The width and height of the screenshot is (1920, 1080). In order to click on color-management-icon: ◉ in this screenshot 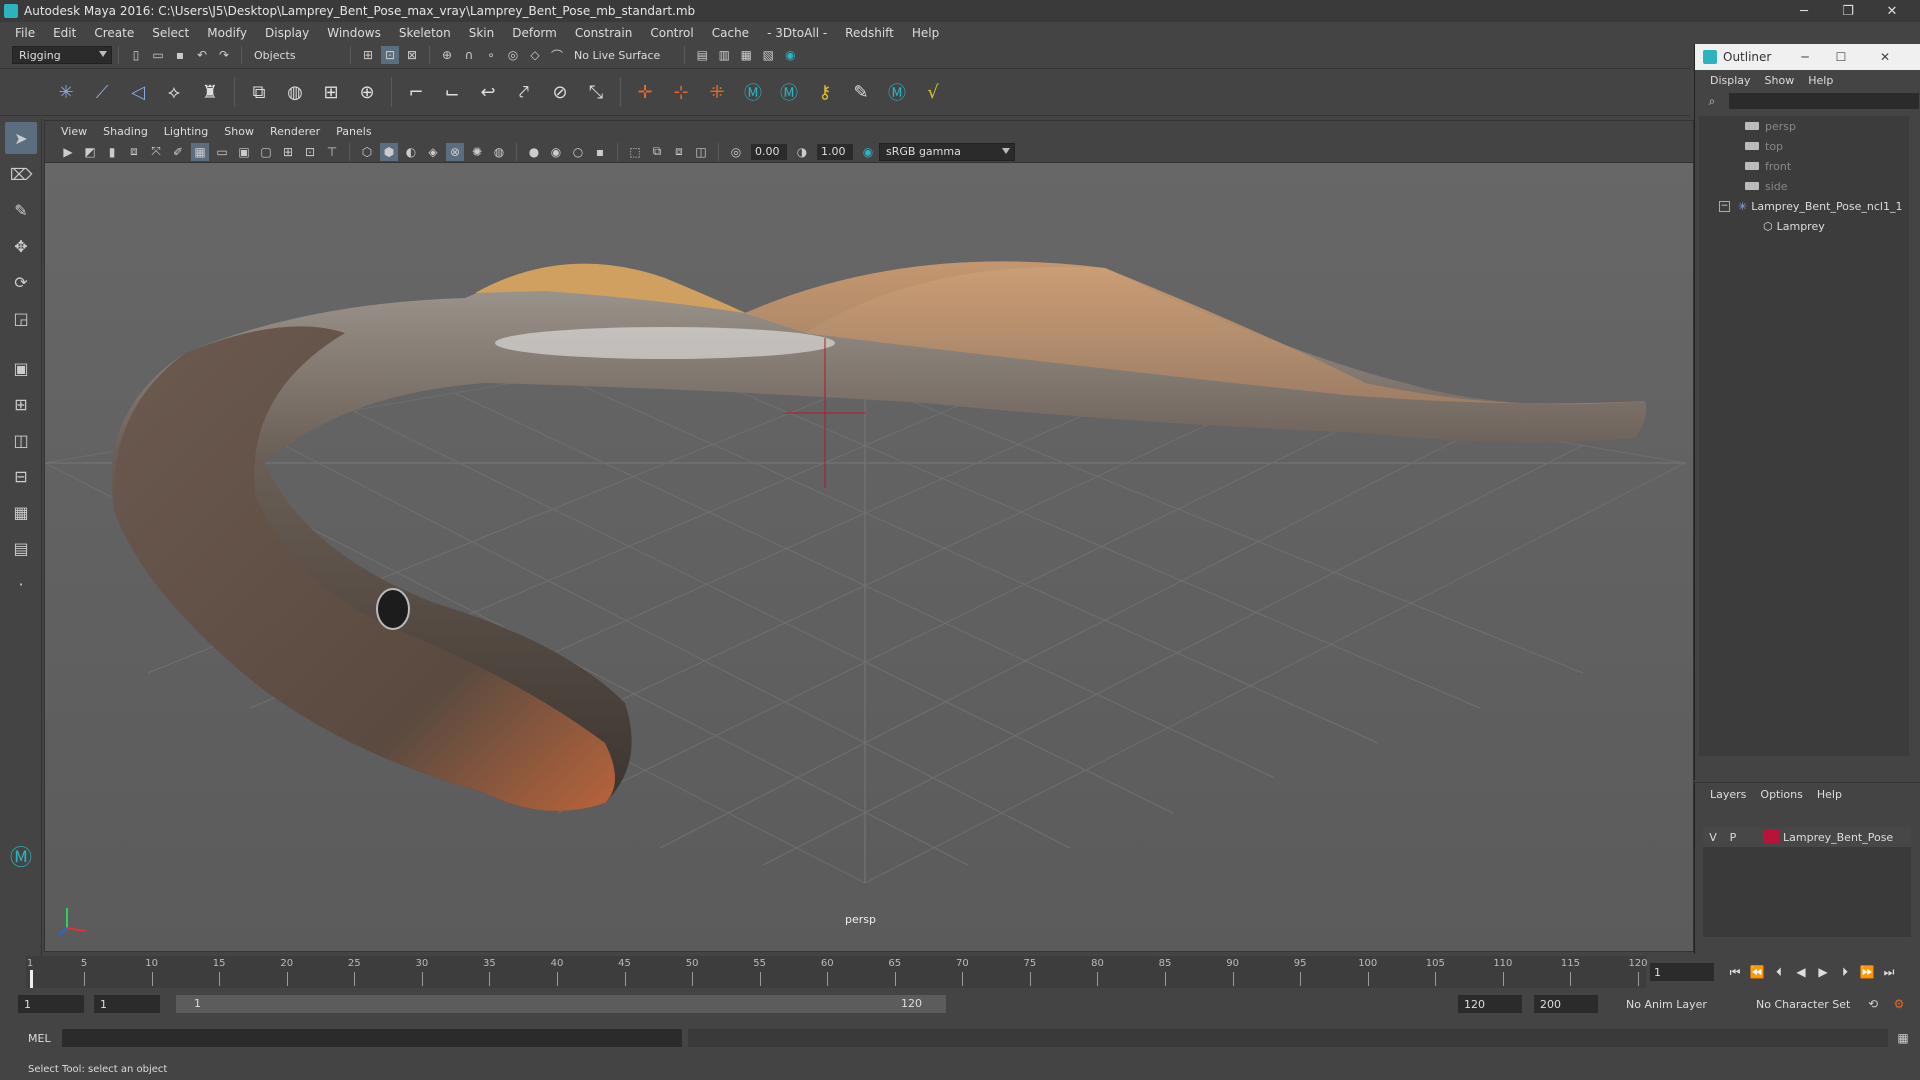, I will do `click(868, 152)`.